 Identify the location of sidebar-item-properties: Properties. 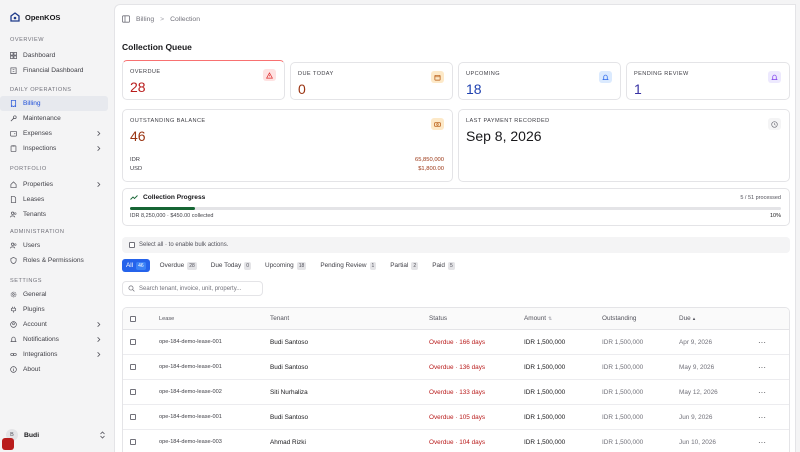
(54, 184).